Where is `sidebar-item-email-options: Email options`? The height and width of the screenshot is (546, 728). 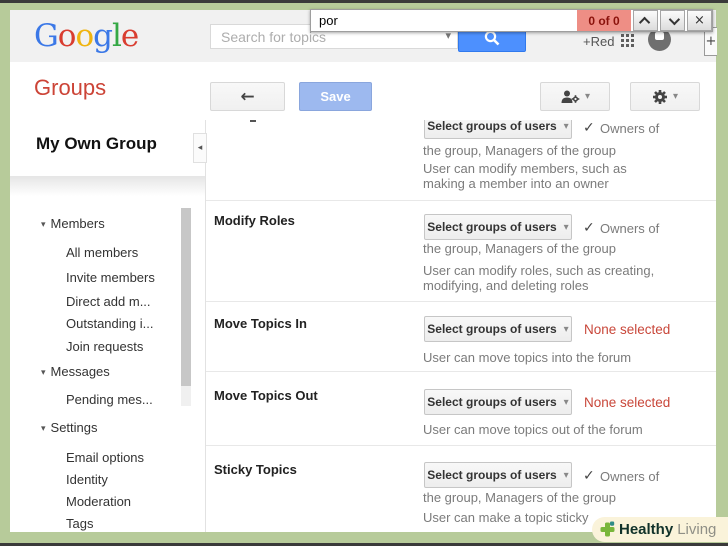
sidebar-item-email-options: Email options is located at coordinates (105, 458).